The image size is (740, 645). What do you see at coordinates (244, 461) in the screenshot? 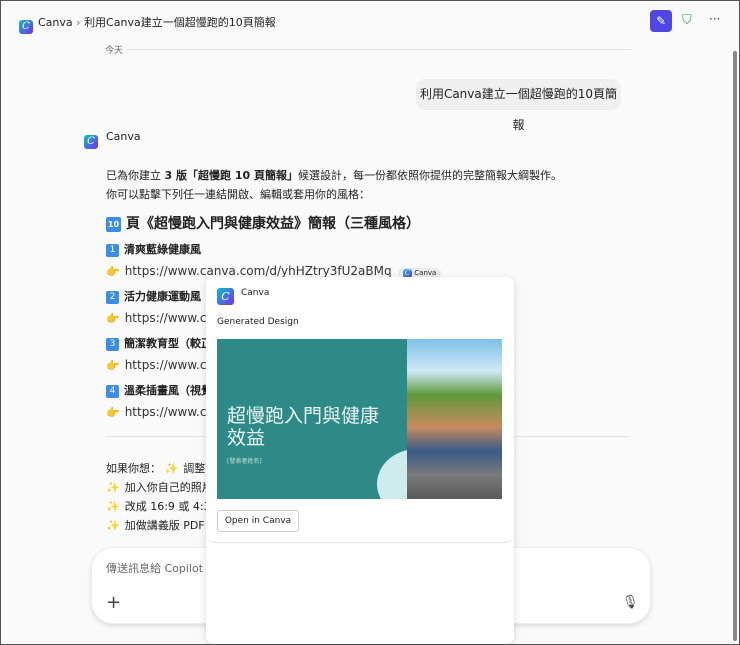
I see `slide-subtitle: [發表者姓名]` at bounding box center [244, 461].